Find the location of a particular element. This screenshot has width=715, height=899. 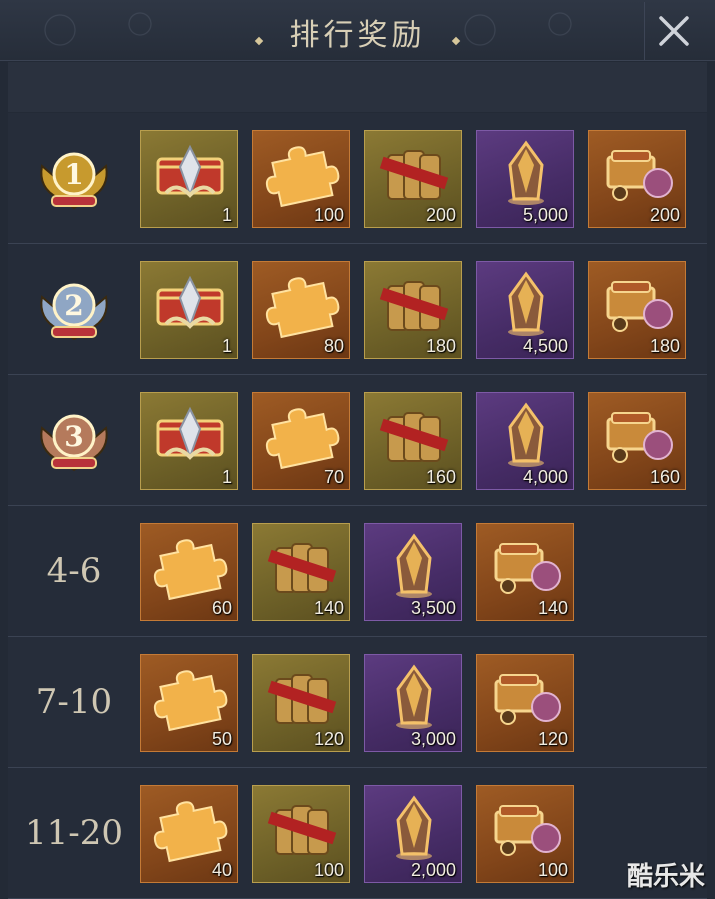

watermark: 酷乐米 is located at coordinates (665, 877).